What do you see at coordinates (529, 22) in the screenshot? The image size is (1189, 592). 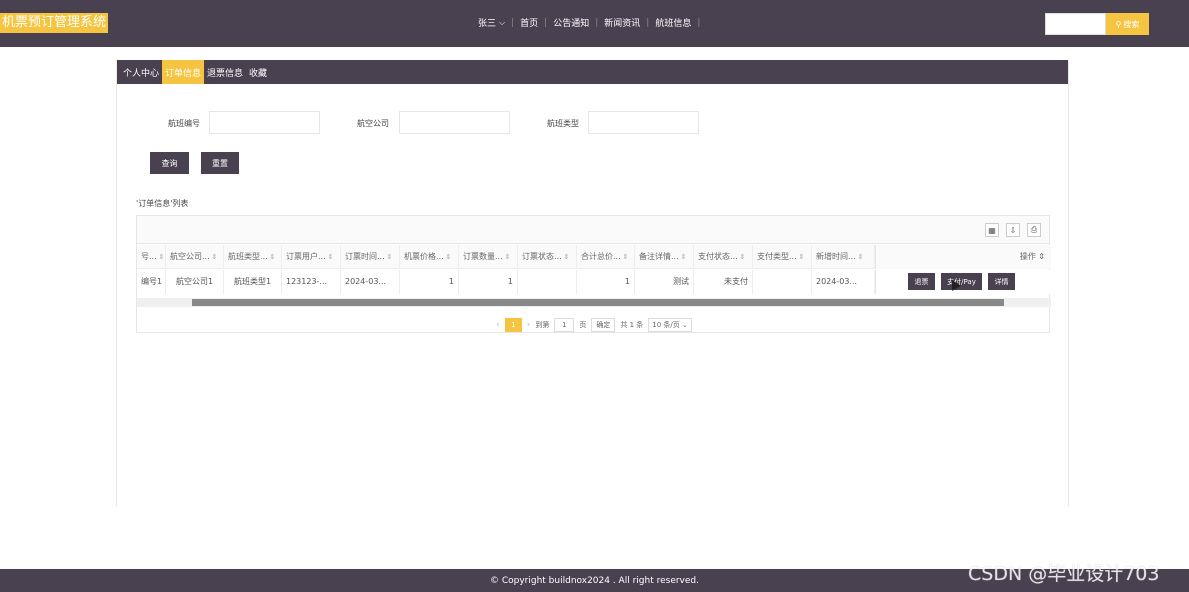 I see `nav-home: 首页` at bounding box center [529, 22].